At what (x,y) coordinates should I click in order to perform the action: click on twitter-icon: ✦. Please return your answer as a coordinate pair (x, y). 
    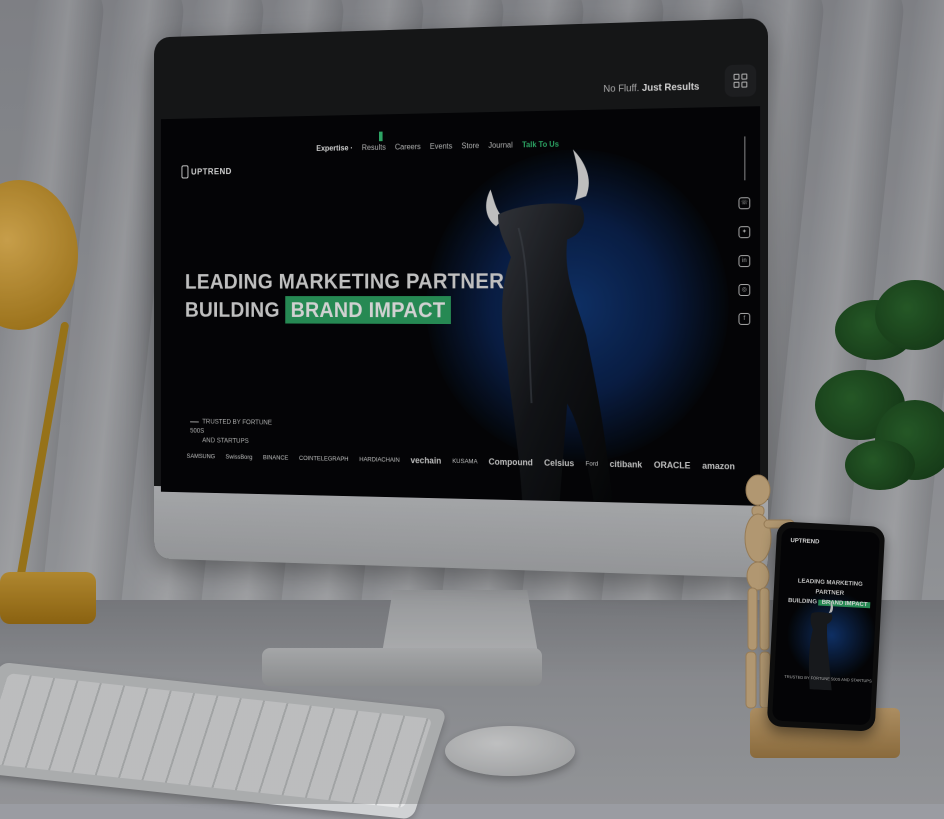
    Looking at the image, I should click on (744, 232).